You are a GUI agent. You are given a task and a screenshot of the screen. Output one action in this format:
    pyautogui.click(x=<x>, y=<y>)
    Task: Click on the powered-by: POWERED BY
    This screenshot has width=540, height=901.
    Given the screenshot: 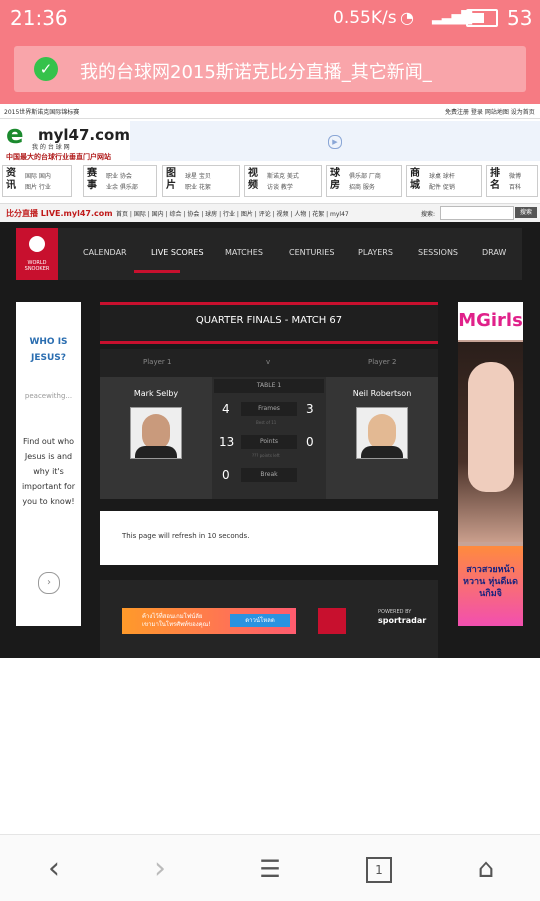 What is the action you would take?
    pyautogui.click(x=395, y=612)
    